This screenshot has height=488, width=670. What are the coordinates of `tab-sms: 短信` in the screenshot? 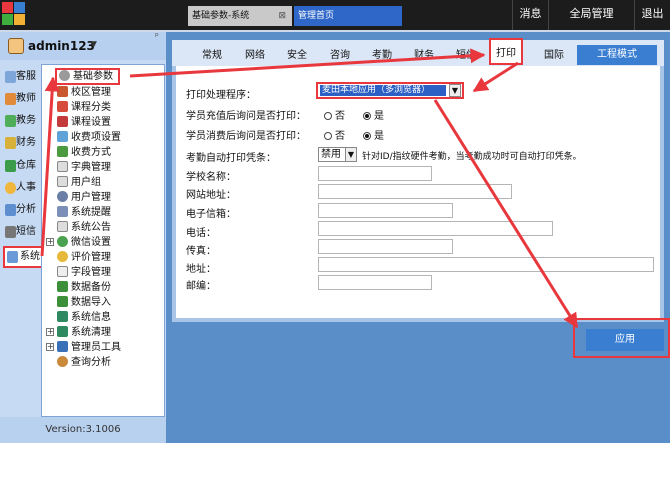 It's located at (466, 53).